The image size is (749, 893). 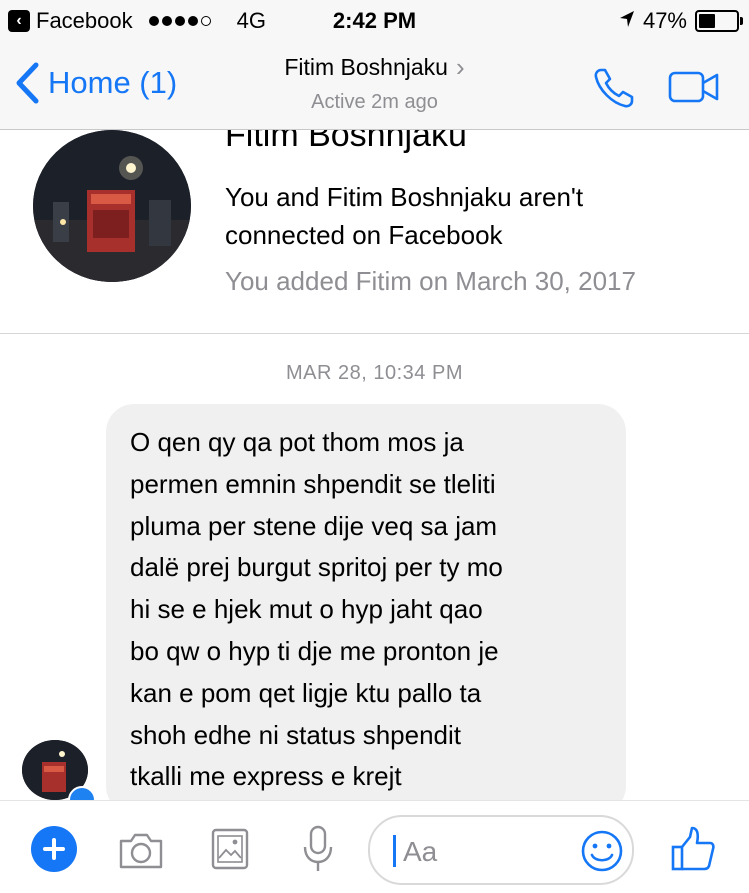 What do you see at coordinates (614, 90) in the screenshot?
I see `phone-call-icon` at bounding box center [614, 90].